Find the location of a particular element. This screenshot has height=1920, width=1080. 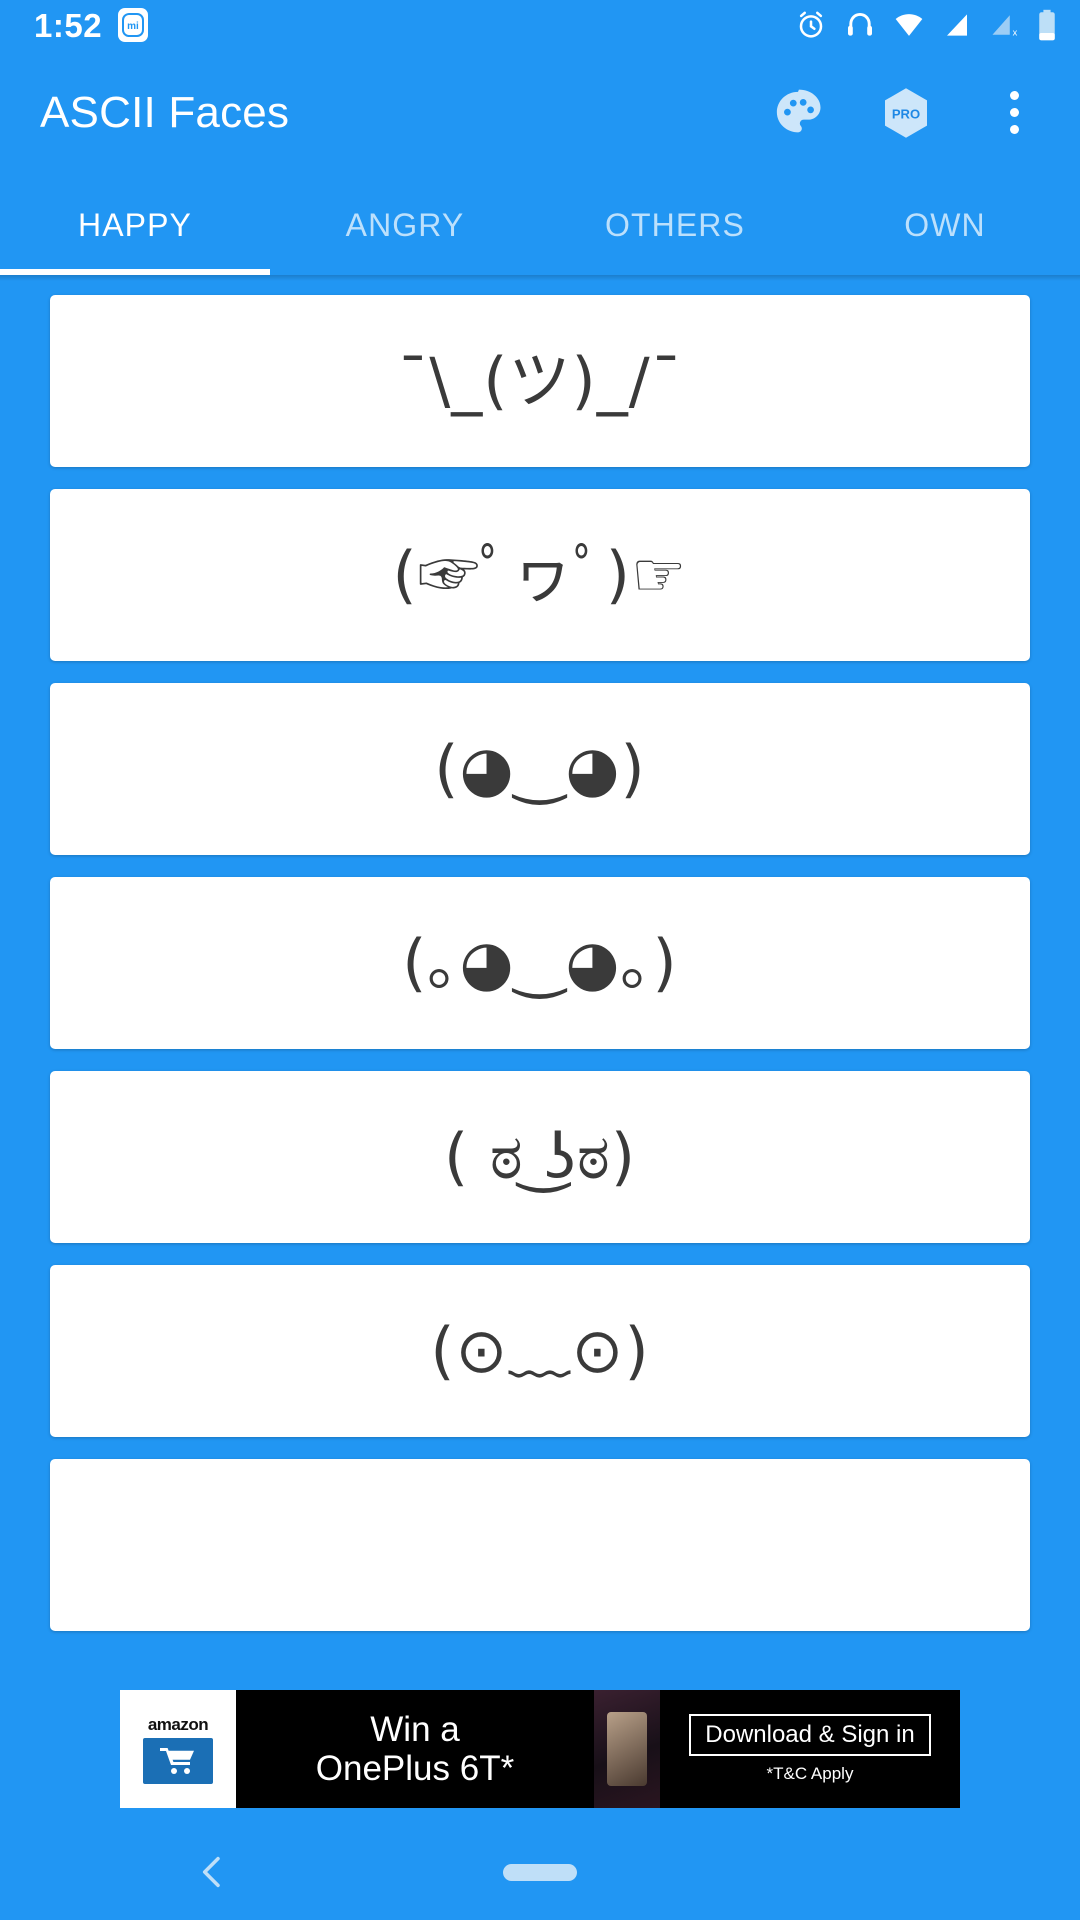

home-indicator is located at coordinates (540, 1872).